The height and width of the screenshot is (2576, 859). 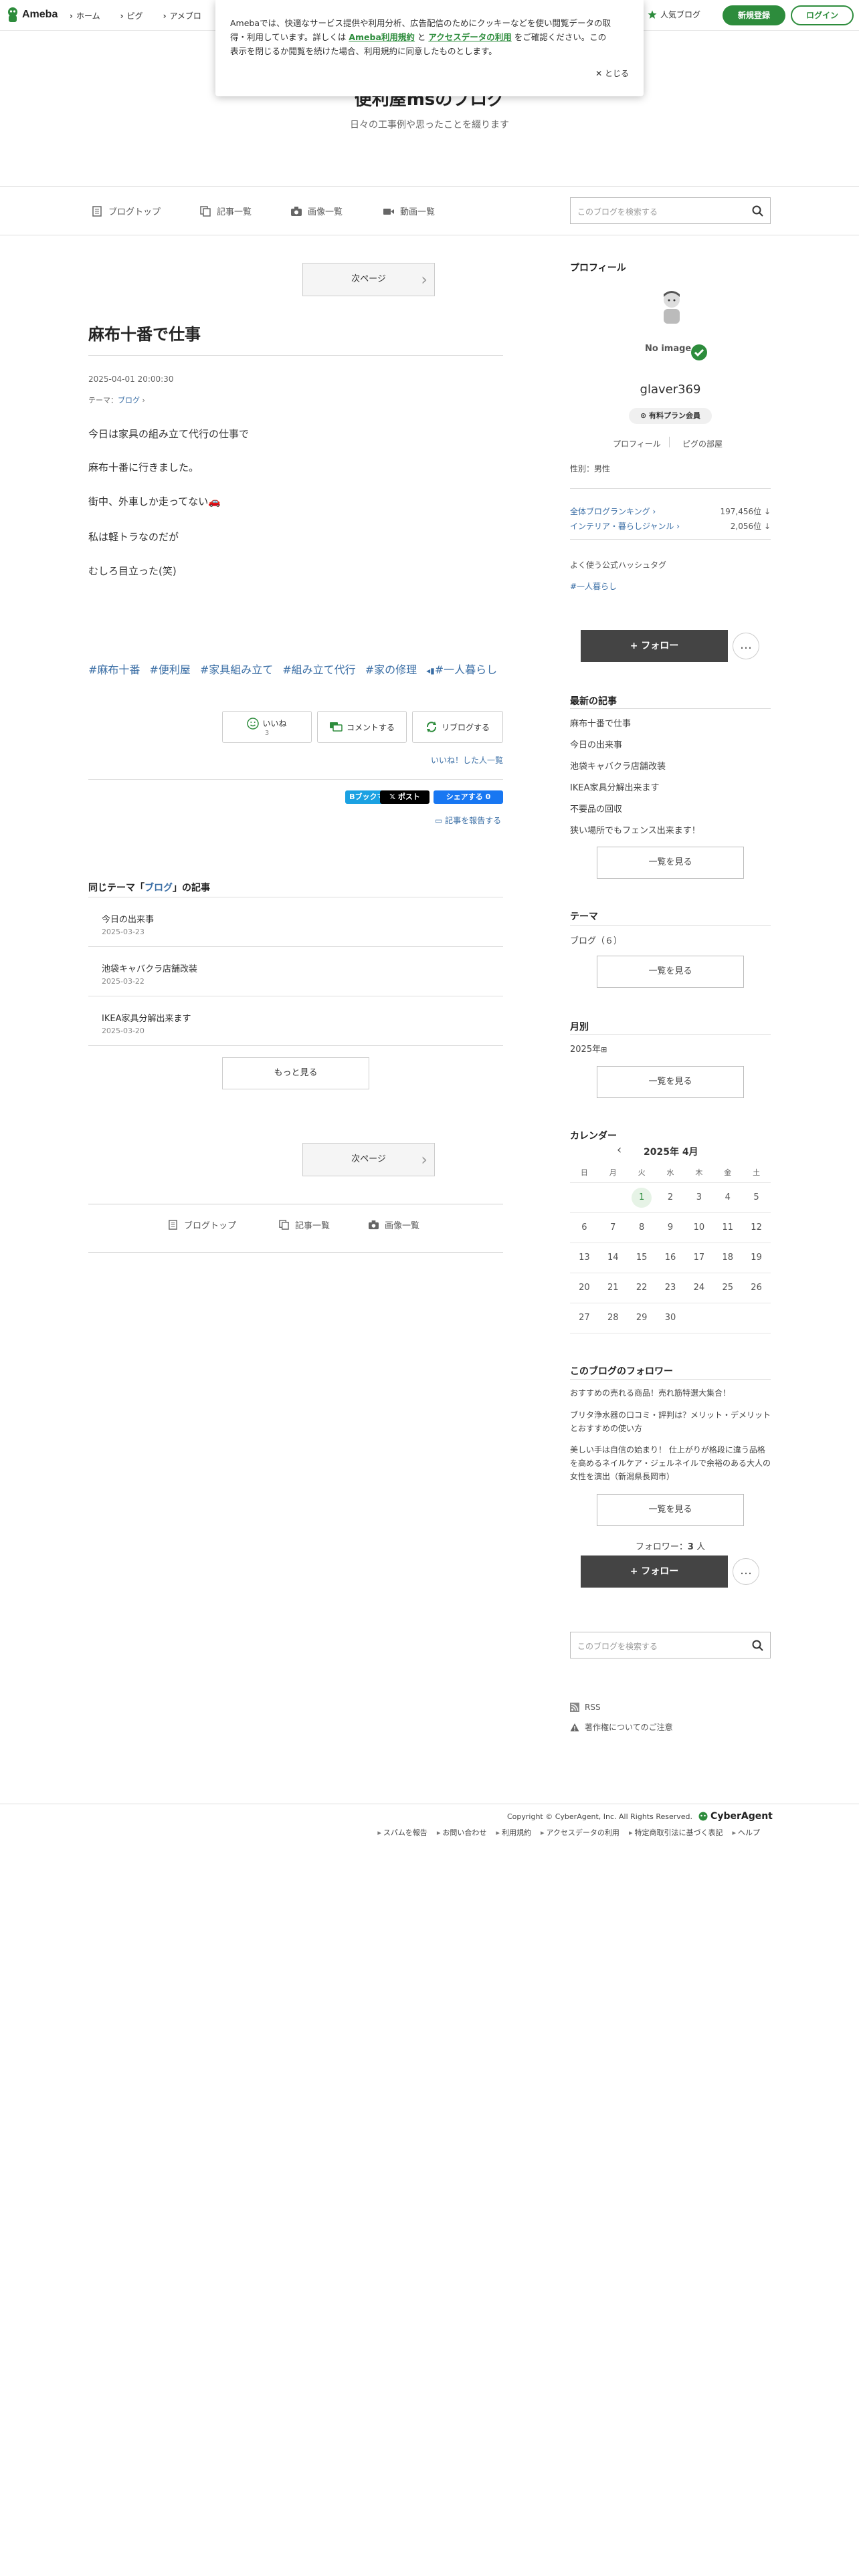 What do you see at coordinates (182, 15) in the screenshot?
I see `nav-ameblo: アメブロ` at bounding box center [182, 15].